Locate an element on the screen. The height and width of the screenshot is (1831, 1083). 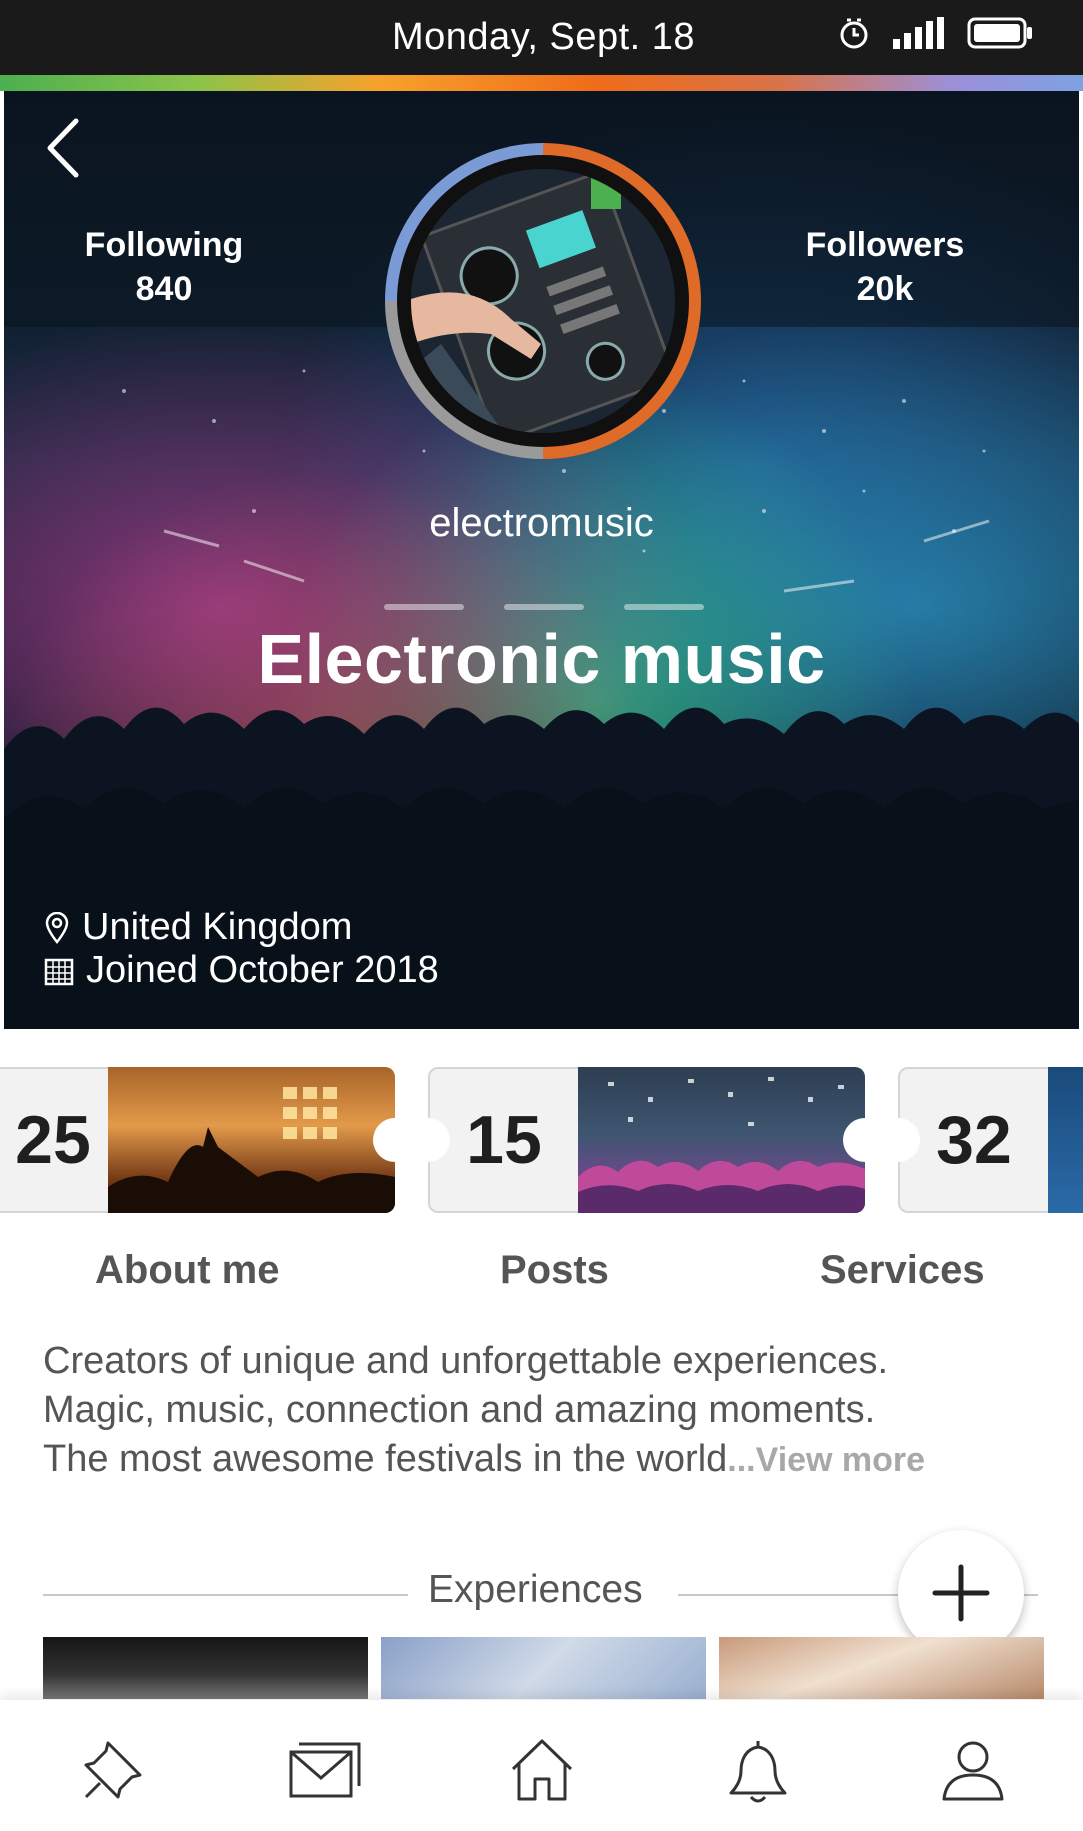
nav-messages is located at coordinates (325, 1770).